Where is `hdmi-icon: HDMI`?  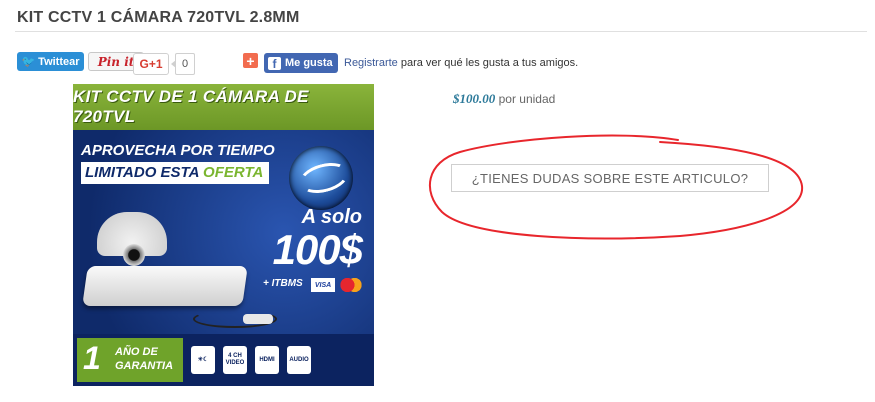 hdmi-icon: HDMI is located at coordinates (267, 360).